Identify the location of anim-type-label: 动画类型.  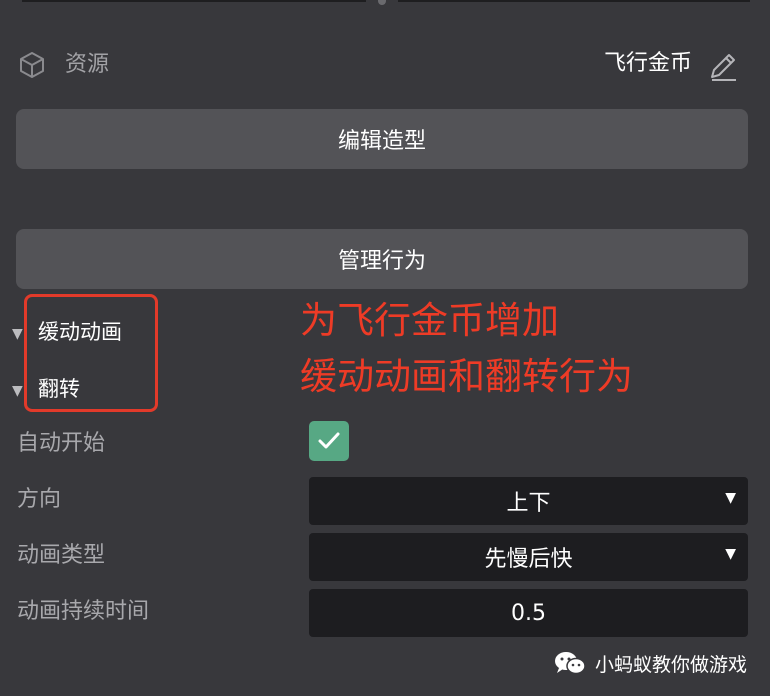
(61, 555).